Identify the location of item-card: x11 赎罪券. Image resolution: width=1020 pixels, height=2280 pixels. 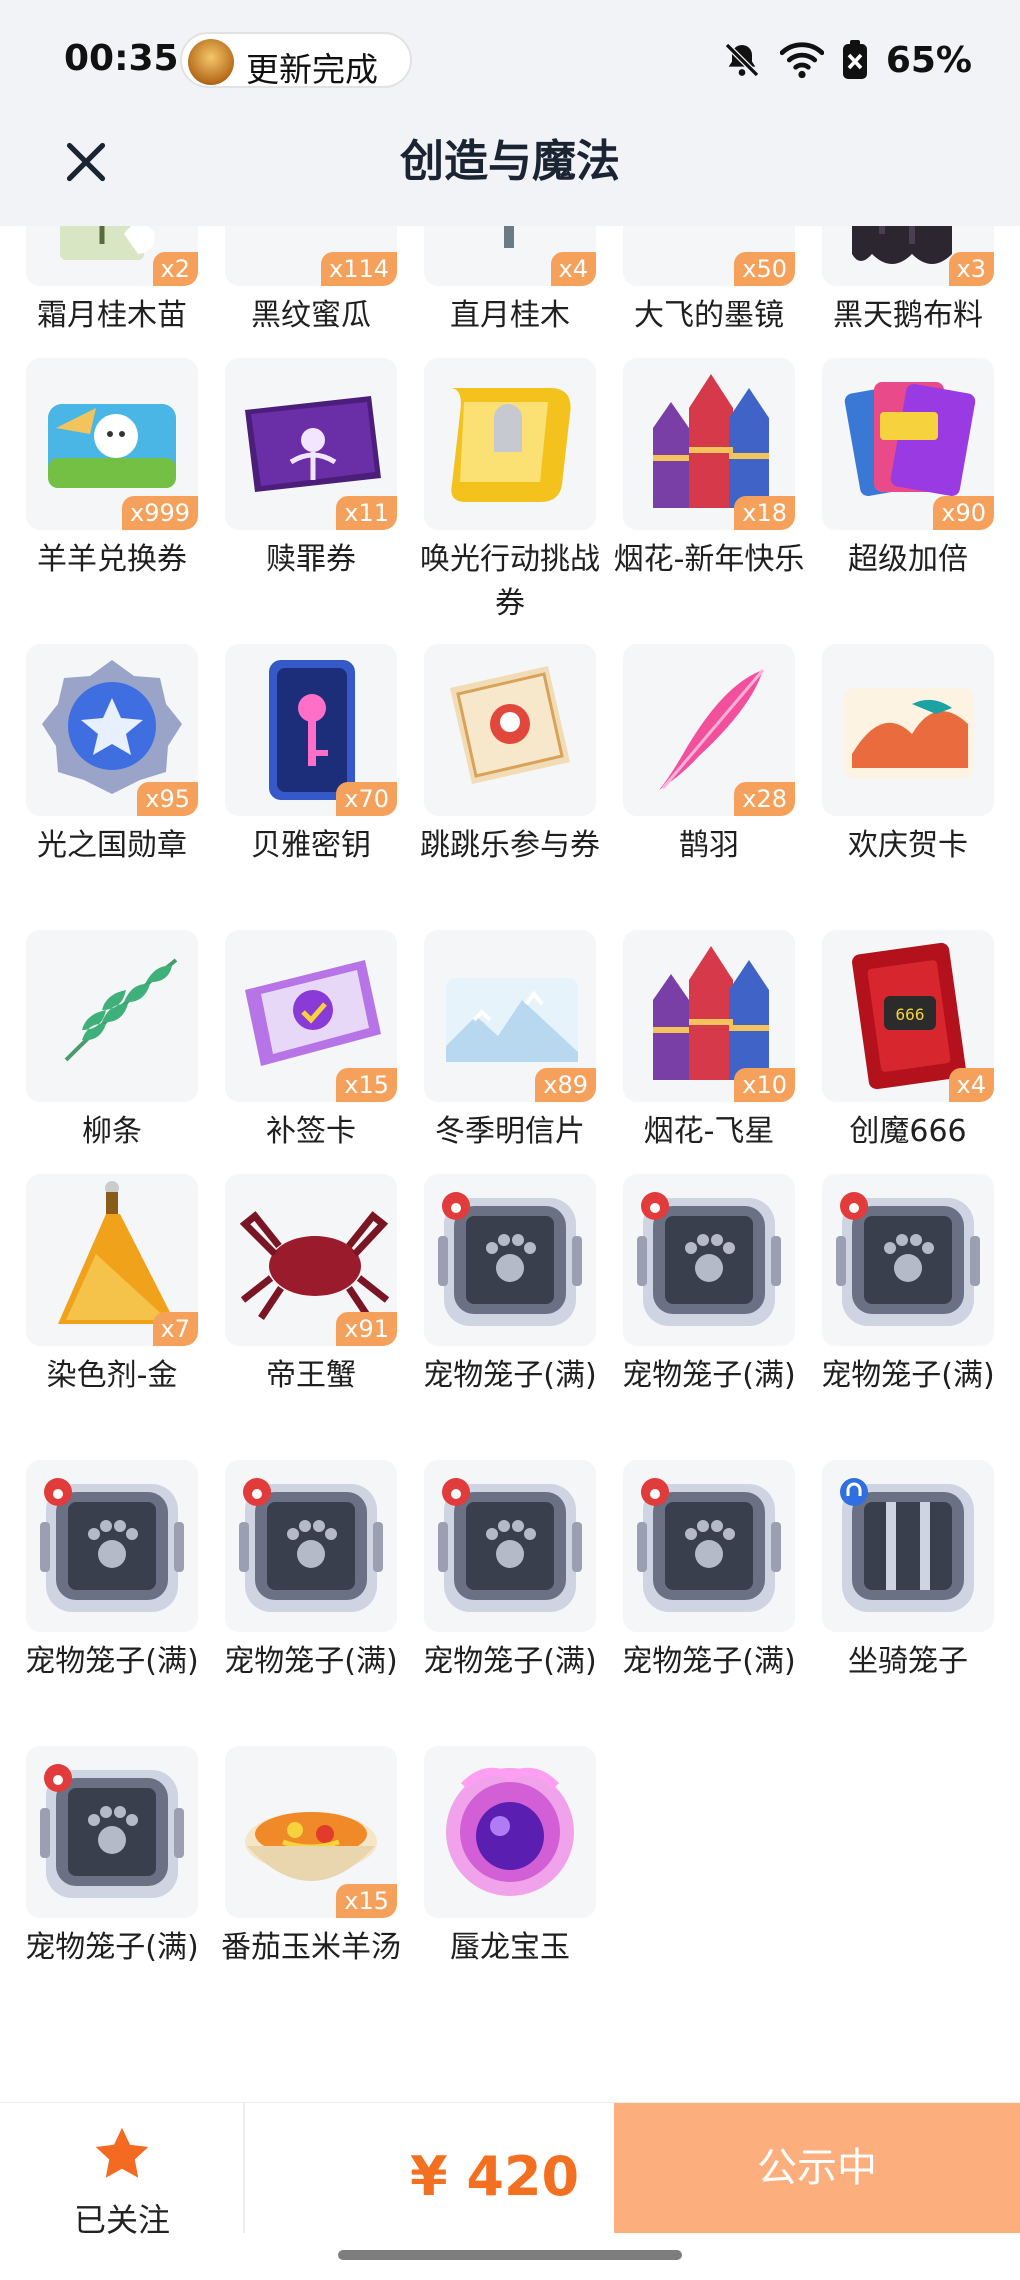
(311, 501).